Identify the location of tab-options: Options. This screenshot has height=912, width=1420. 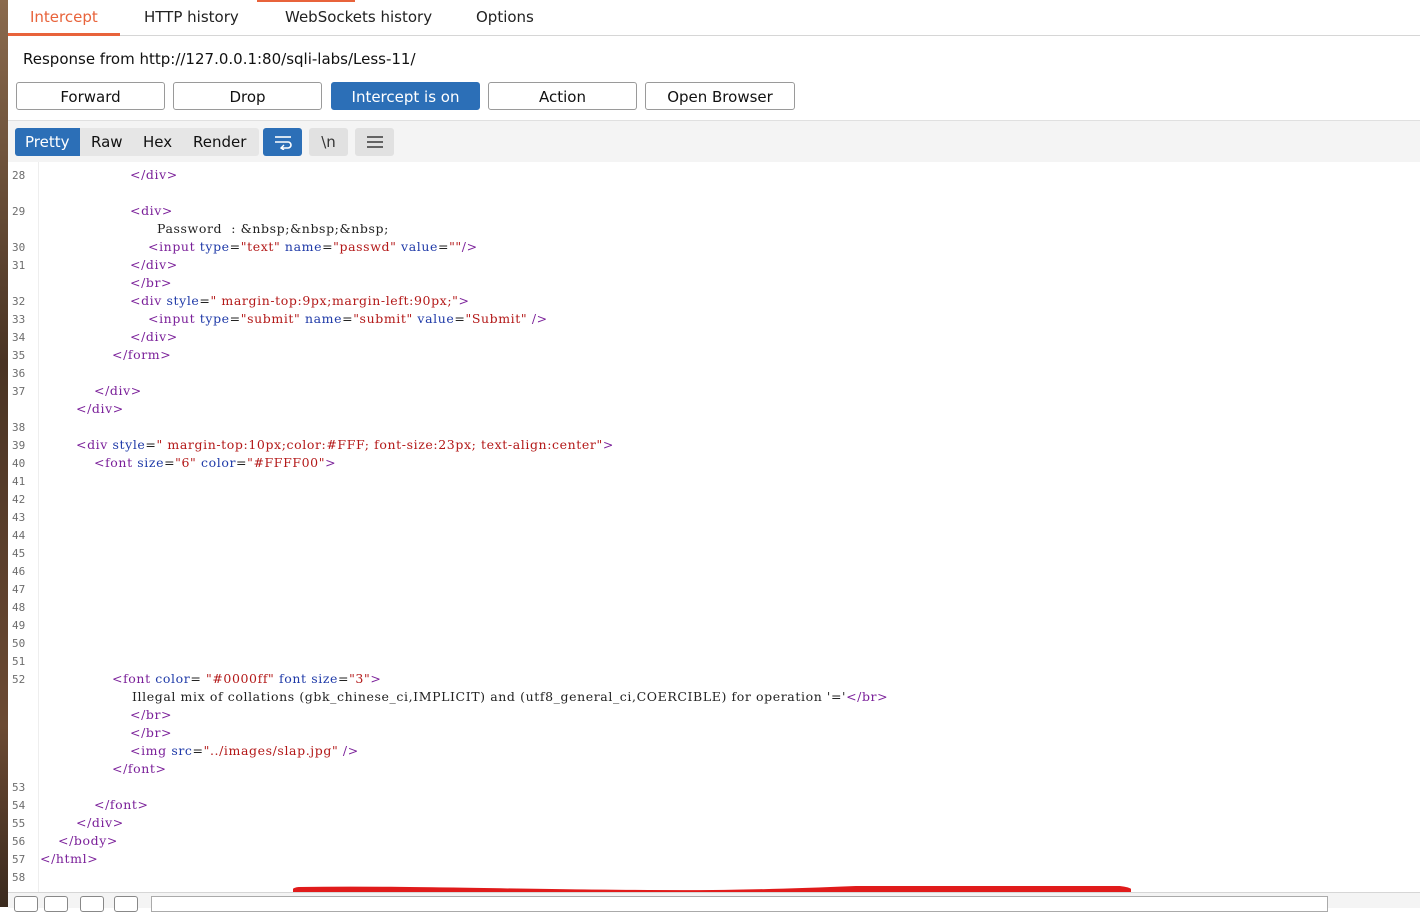
(505, 17).